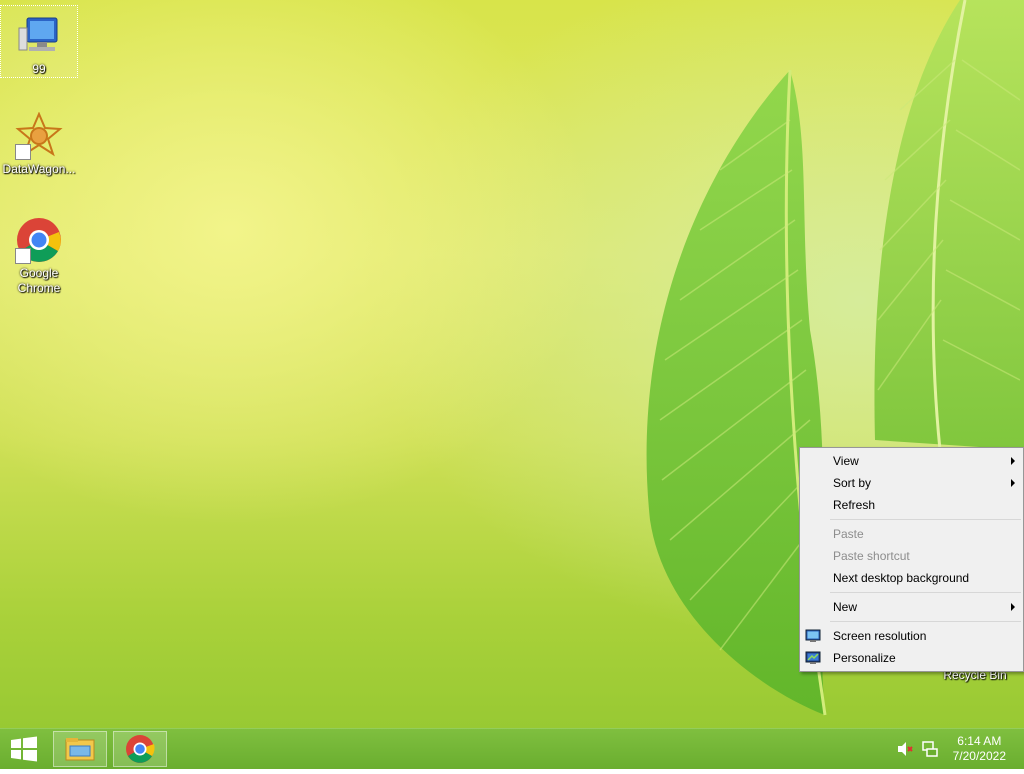  I want to click on taskbar: 6:14 AM 7/20/2022, so click(512, 748).